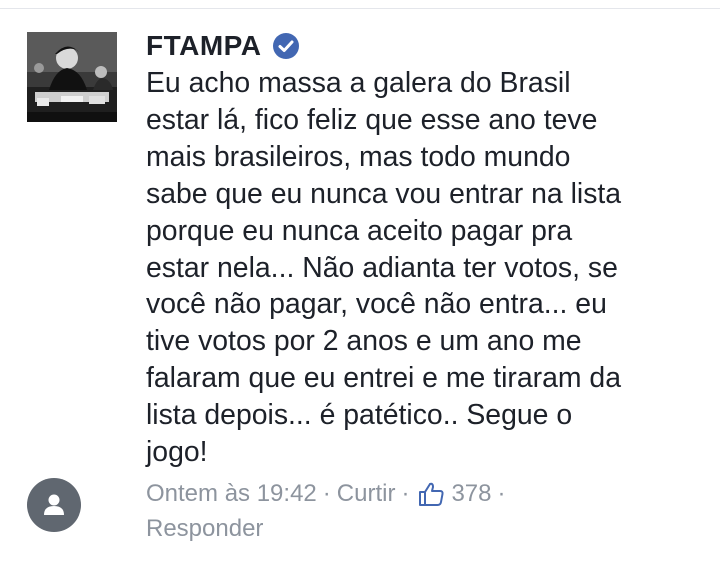  Describe the element at coordinates (376, 304) in the screenshot. I see `comment-line: você não pagar, você não entra... eu` at that location.